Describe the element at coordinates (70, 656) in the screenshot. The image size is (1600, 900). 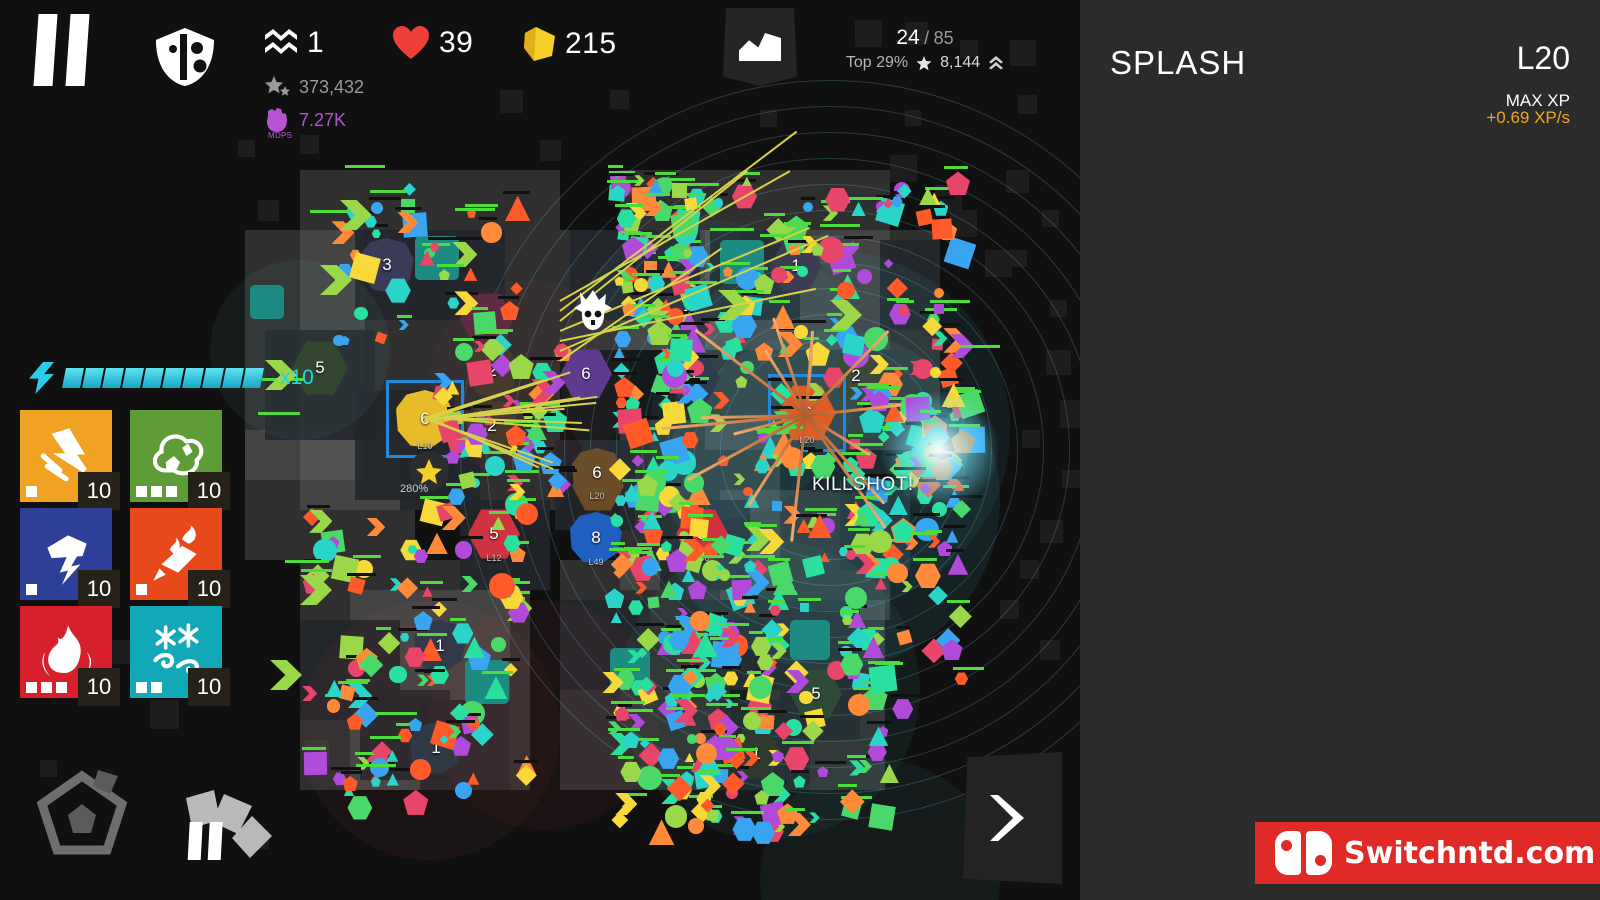
I see `power-up-inferno: 10` at that location.